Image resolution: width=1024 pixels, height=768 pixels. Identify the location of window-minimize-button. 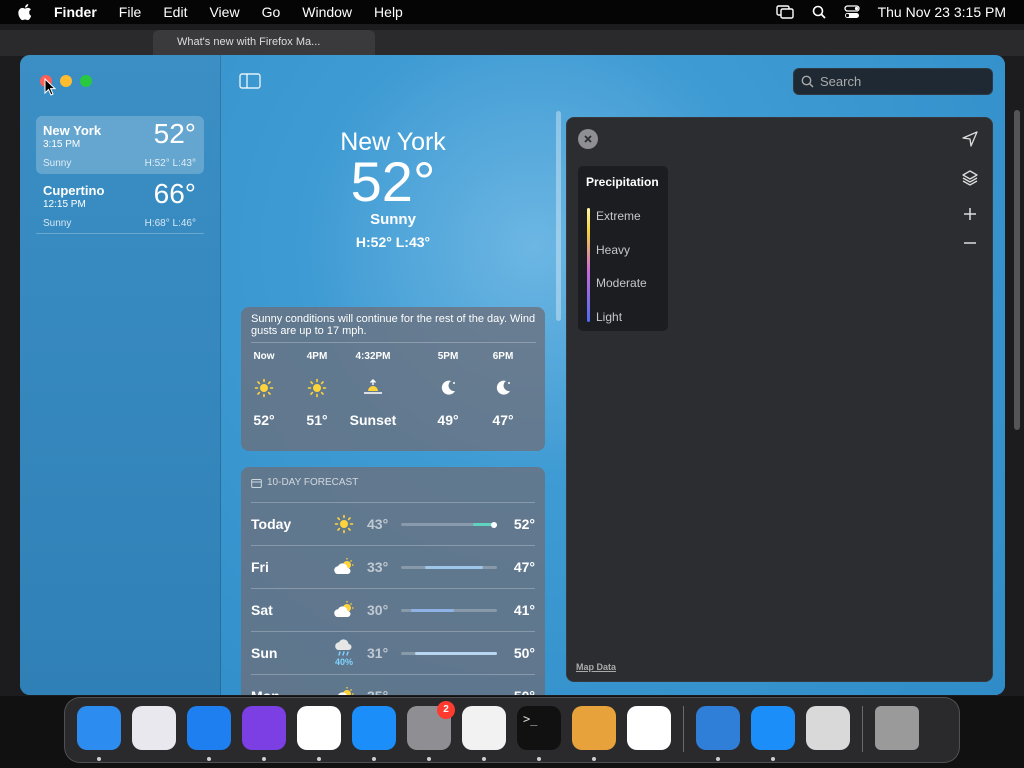
(66, 81).